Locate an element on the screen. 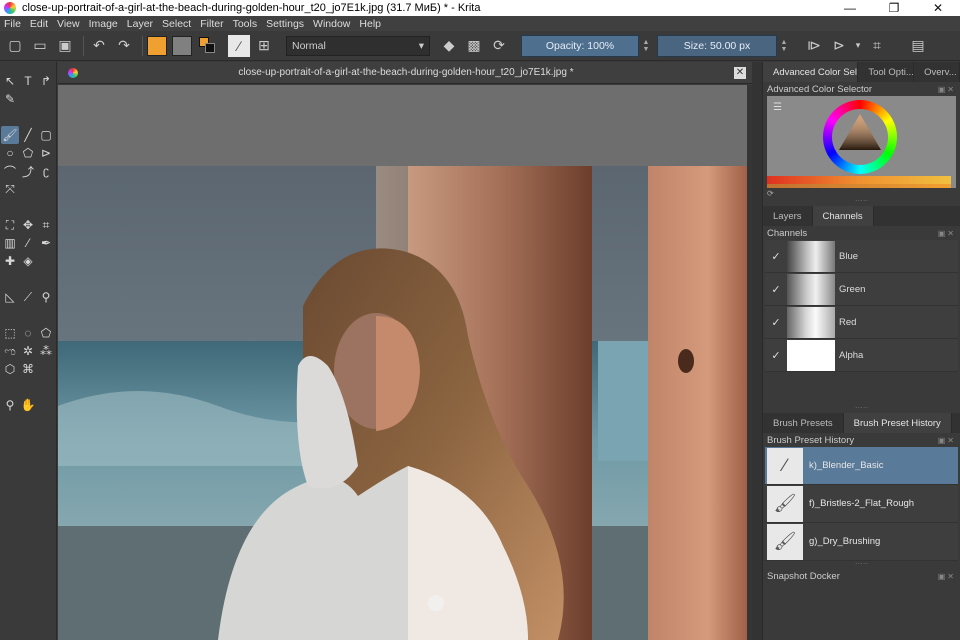 The width and height of the screenshot is (960, 640). close-window-button: ✕ is located at coordinates (938, 8).